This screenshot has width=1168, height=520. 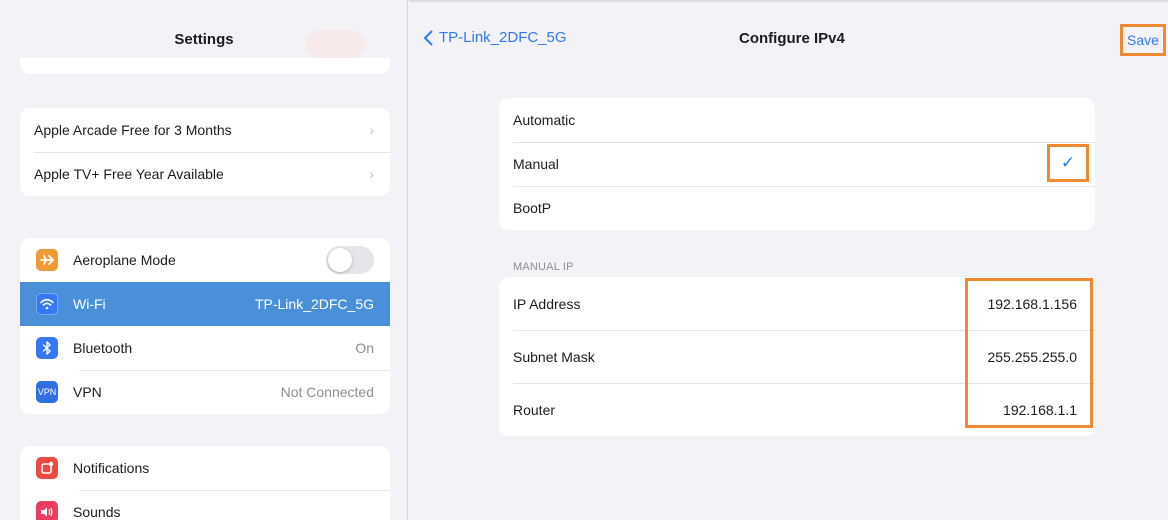 What do you see at coordinates (47, 510) in the screenshot?
I see `sounds-icon` at bounding box center [47, 510].